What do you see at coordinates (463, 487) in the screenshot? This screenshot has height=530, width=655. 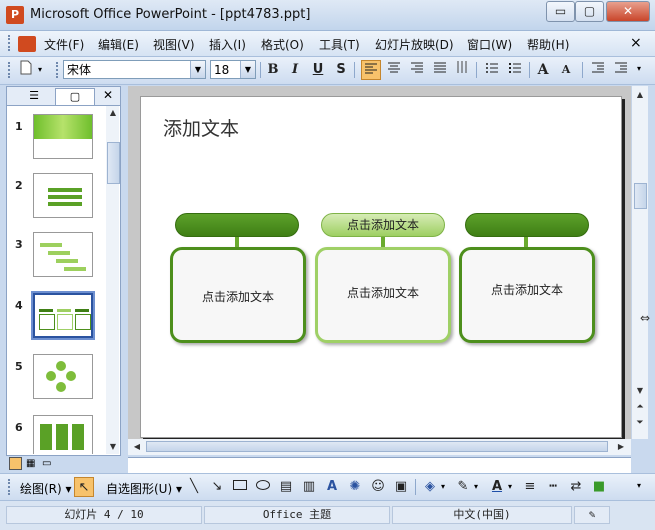 I see `line-color-icon: ✎` at bounding box center [463, 487].